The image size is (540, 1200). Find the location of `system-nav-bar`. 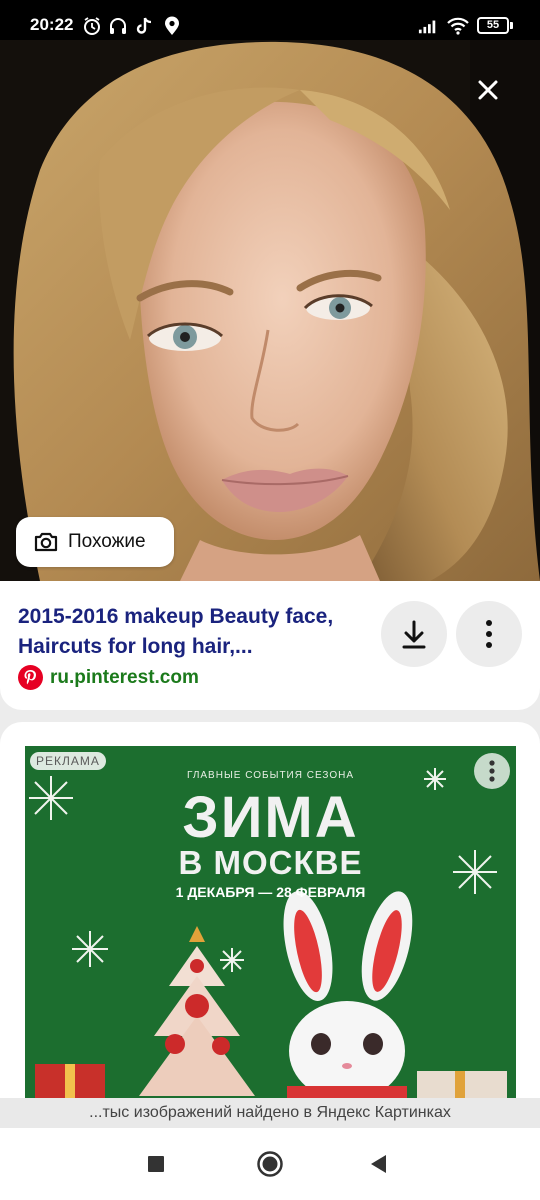

system-nav-bar is located at coordinates (270, 1164).